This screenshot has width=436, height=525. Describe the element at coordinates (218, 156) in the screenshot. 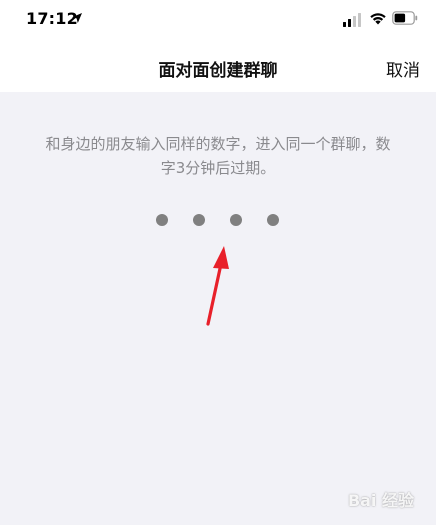

I see `instructions-text: 和身边的朋友输入同样的数字，进入同一个群聊，数字3分钟后过期。` at that location.